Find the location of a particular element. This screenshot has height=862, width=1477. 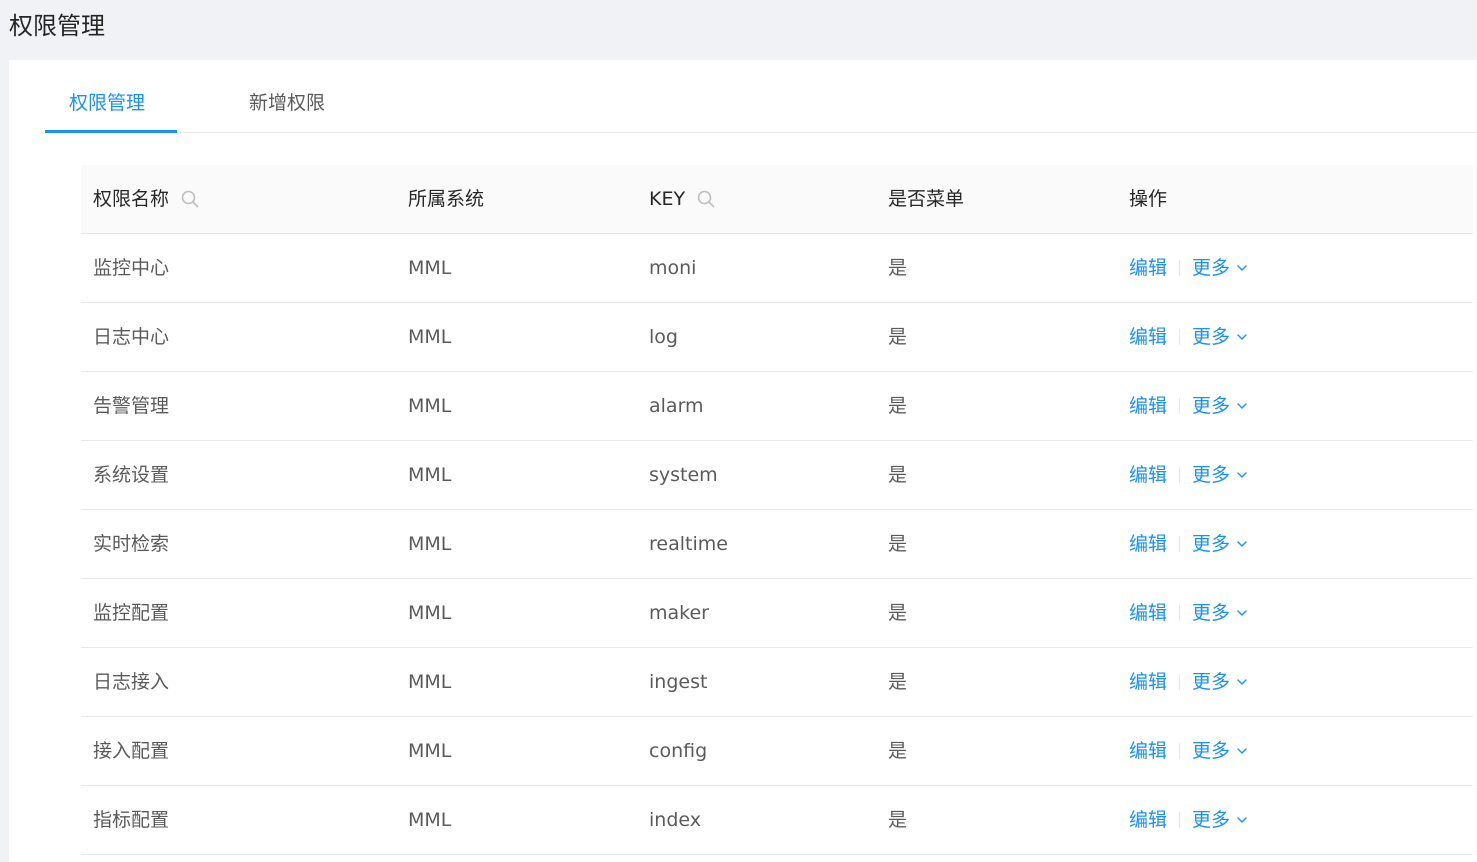

tab-add-permission: 新增权限 is located at coordinates (287, 103).